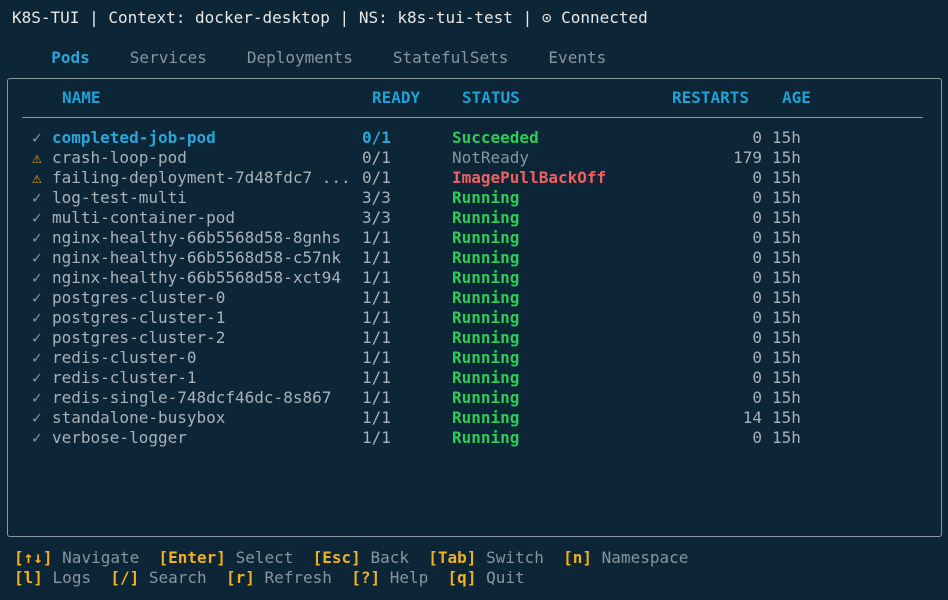  What do you see at coordinates (389, 557) in the screenshot?
I see `shortcut-desc: Back` at bounding box center [389, 557].